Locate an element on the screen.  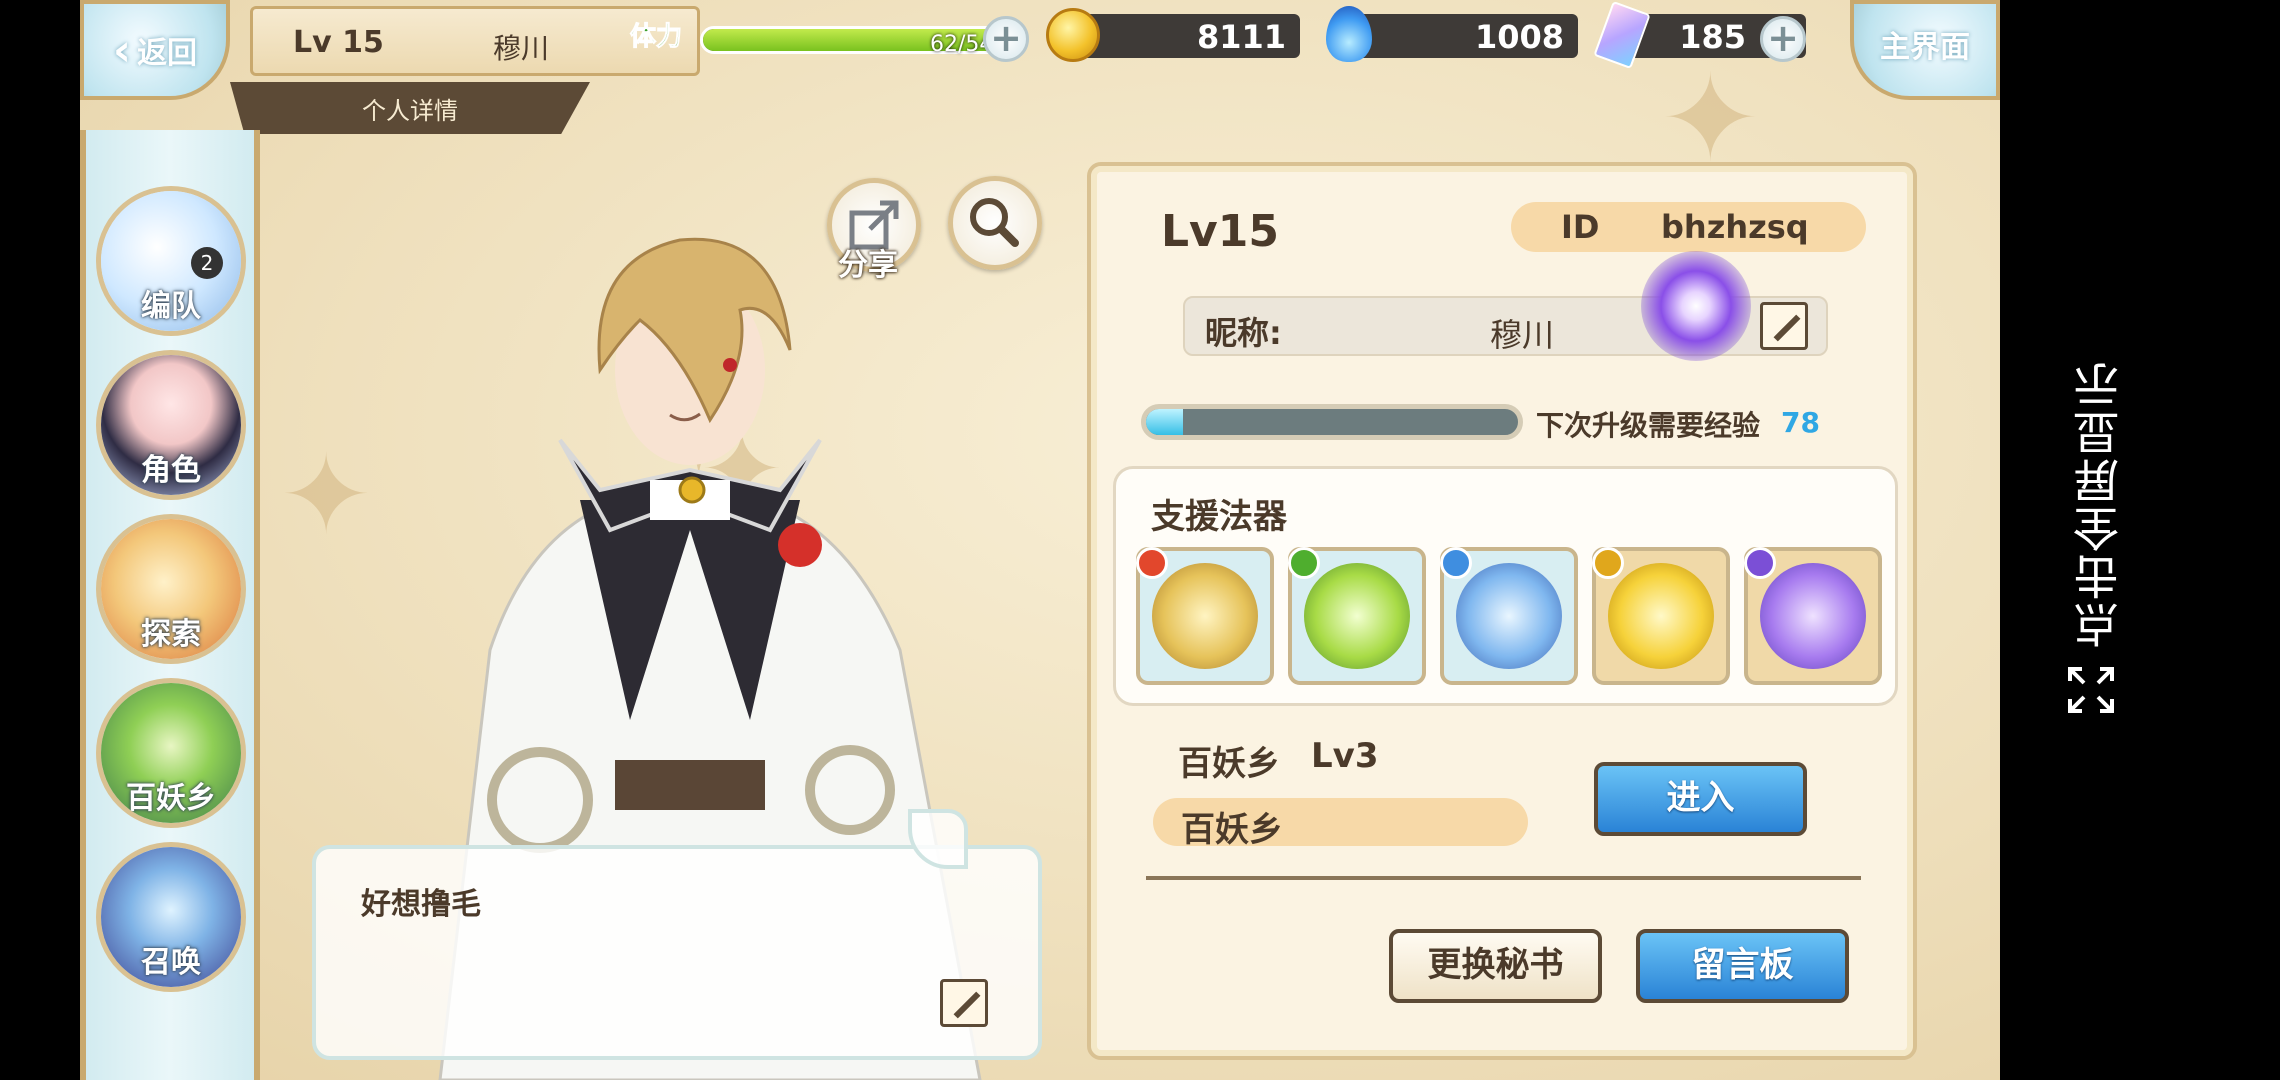
realm-pill-label: 百妖乡 is located at coordinates (1232, 830).